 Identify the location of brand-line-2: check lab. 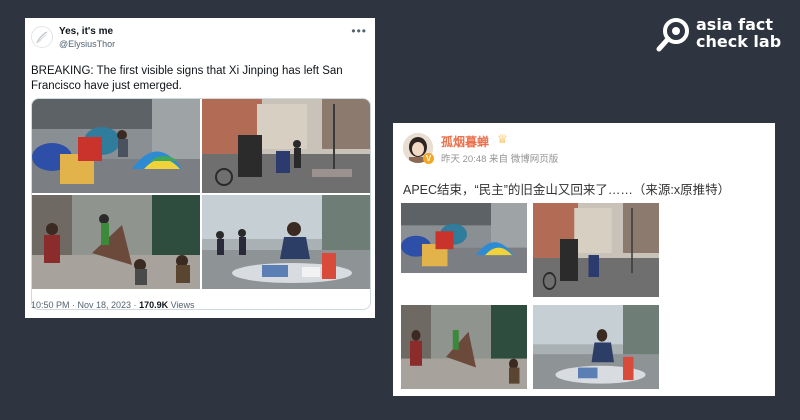
(739, 41).